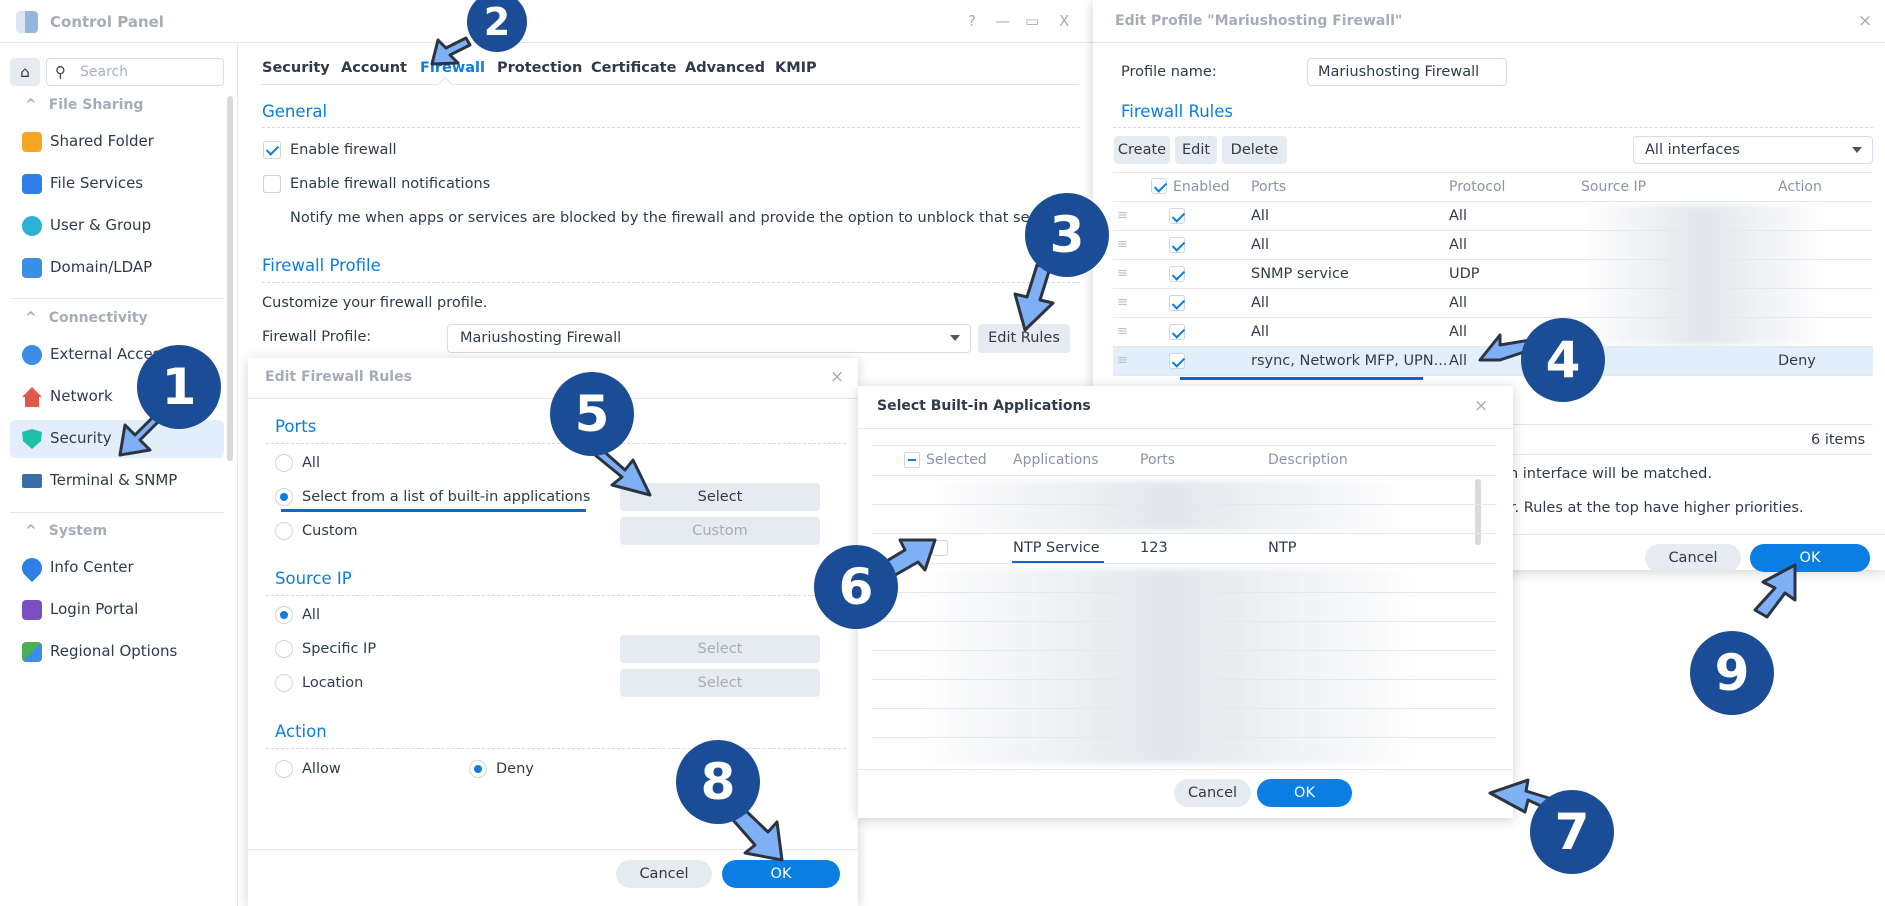  I want to click on step-badge-1: 1, so click(179, 387).